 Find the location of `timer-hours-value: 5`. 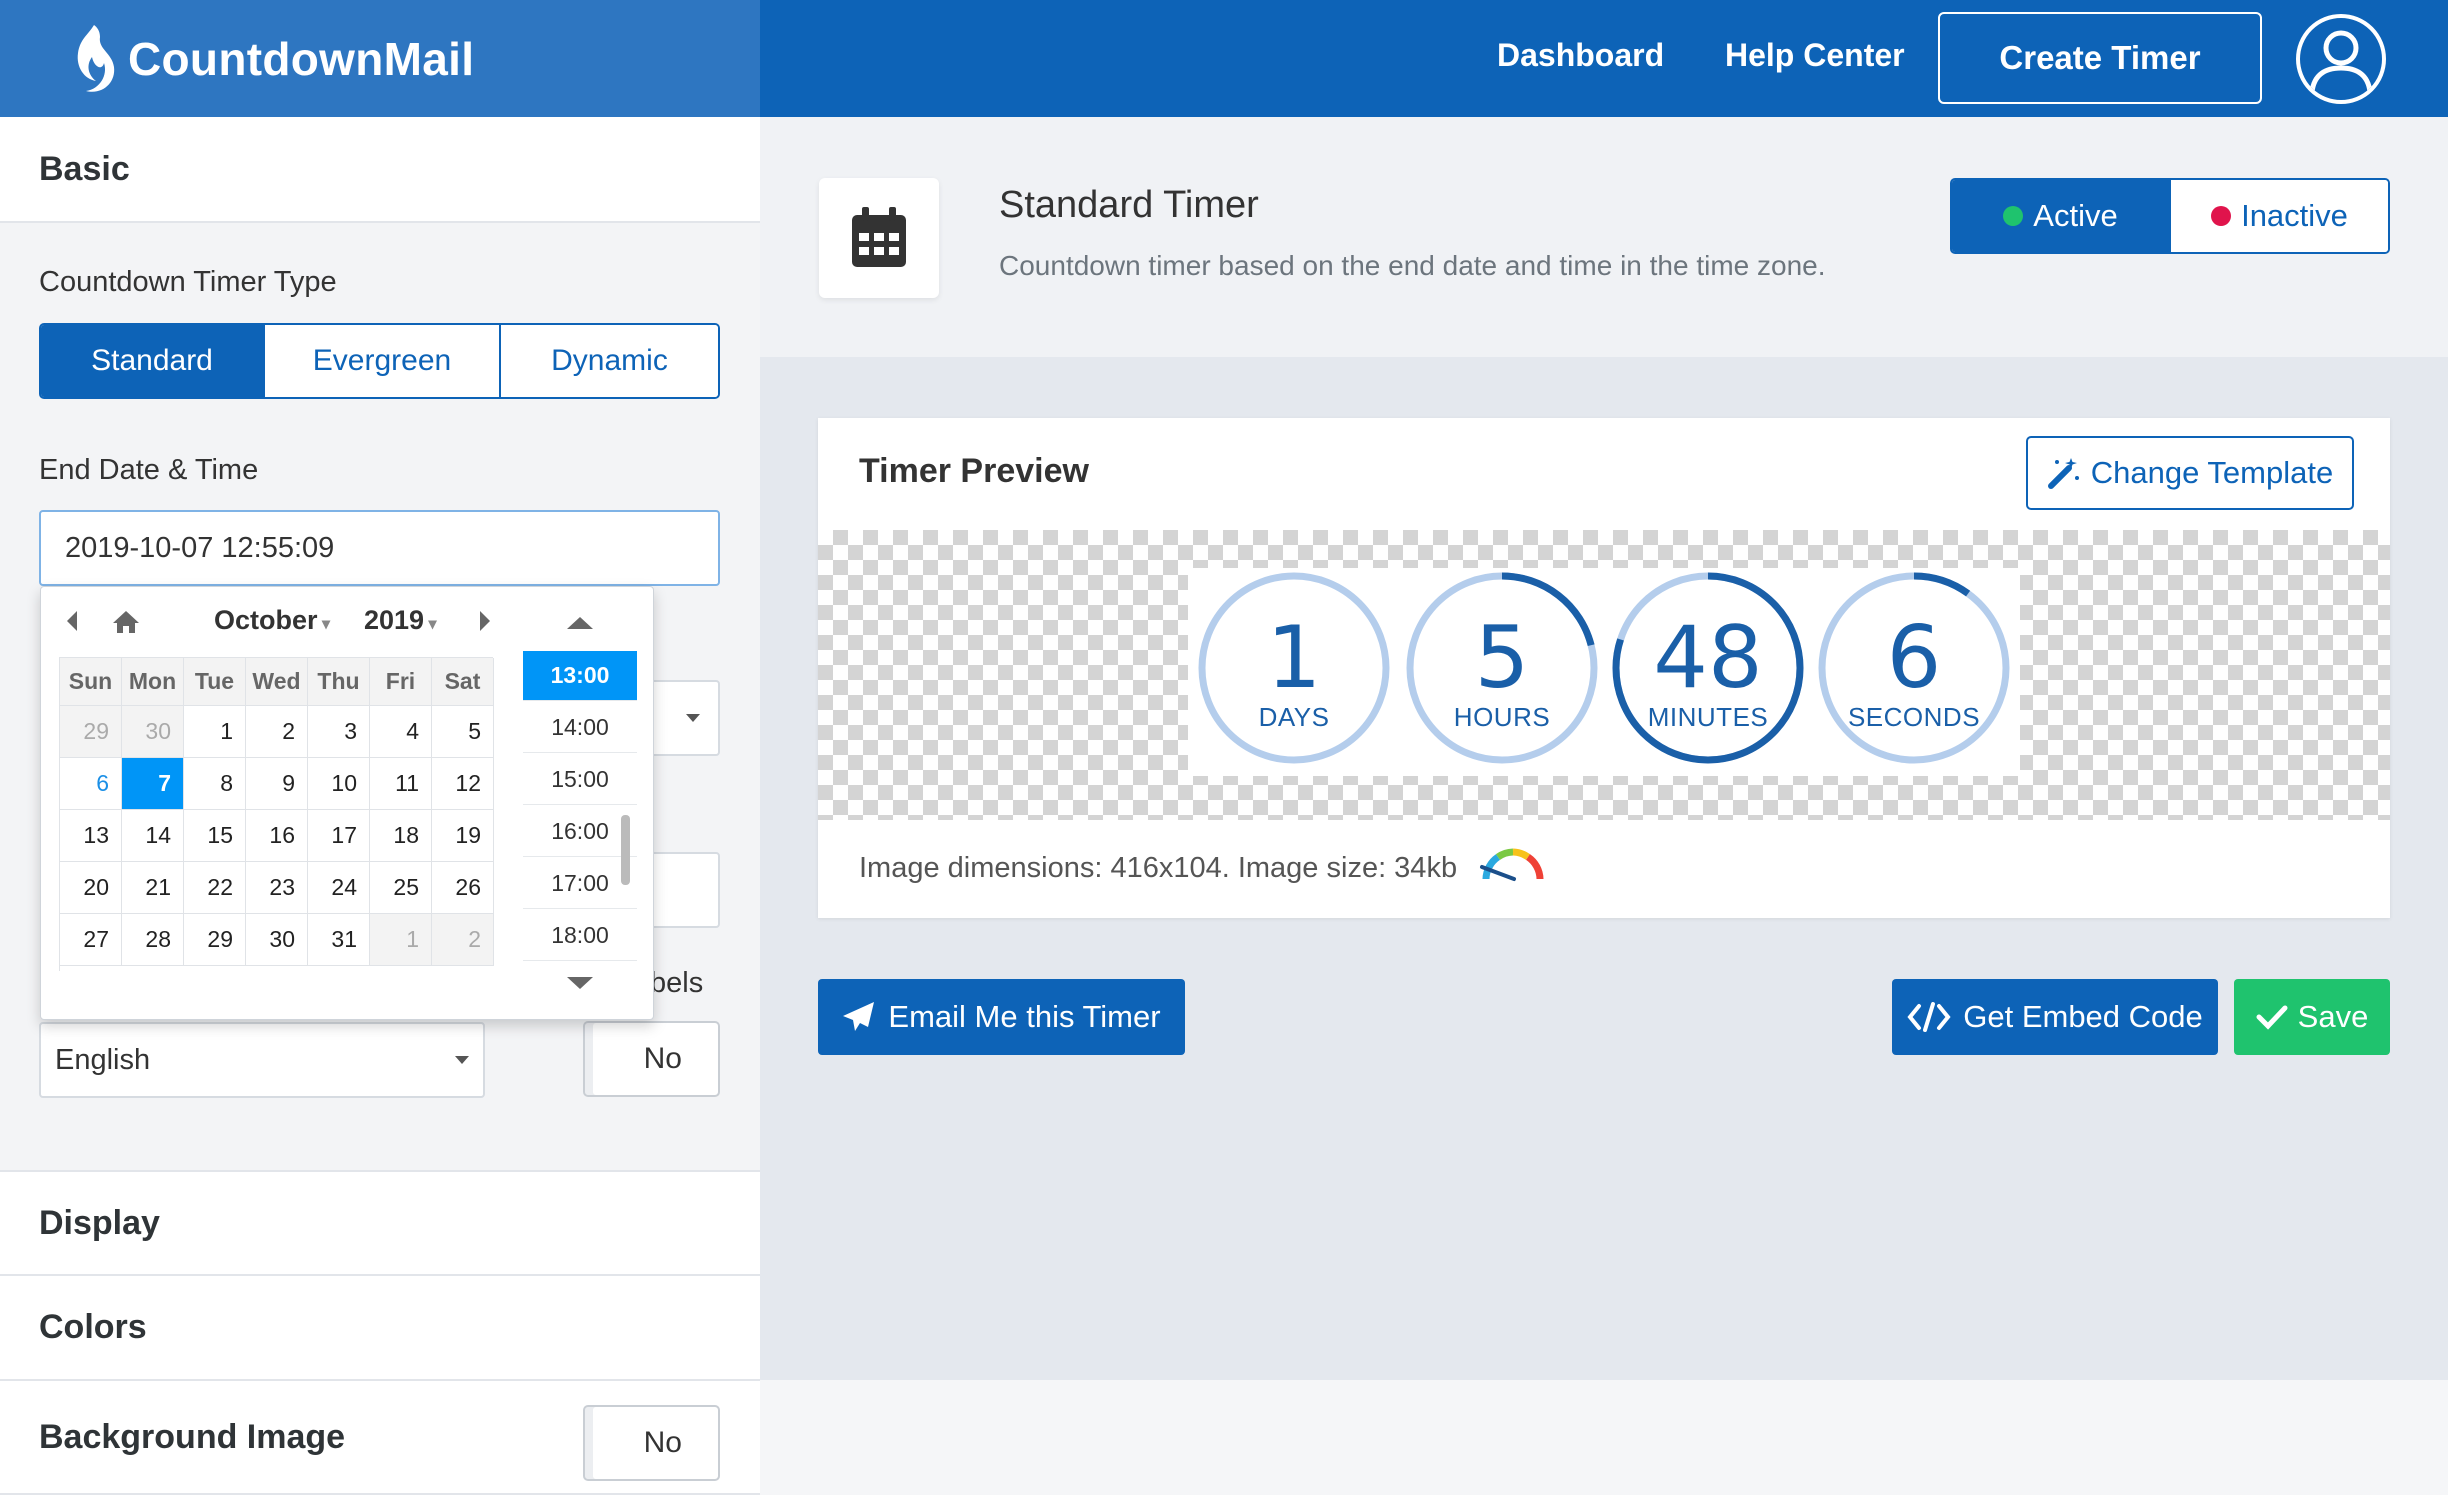

timer-hours-value: 5 is located at coordinates (1502, 658).